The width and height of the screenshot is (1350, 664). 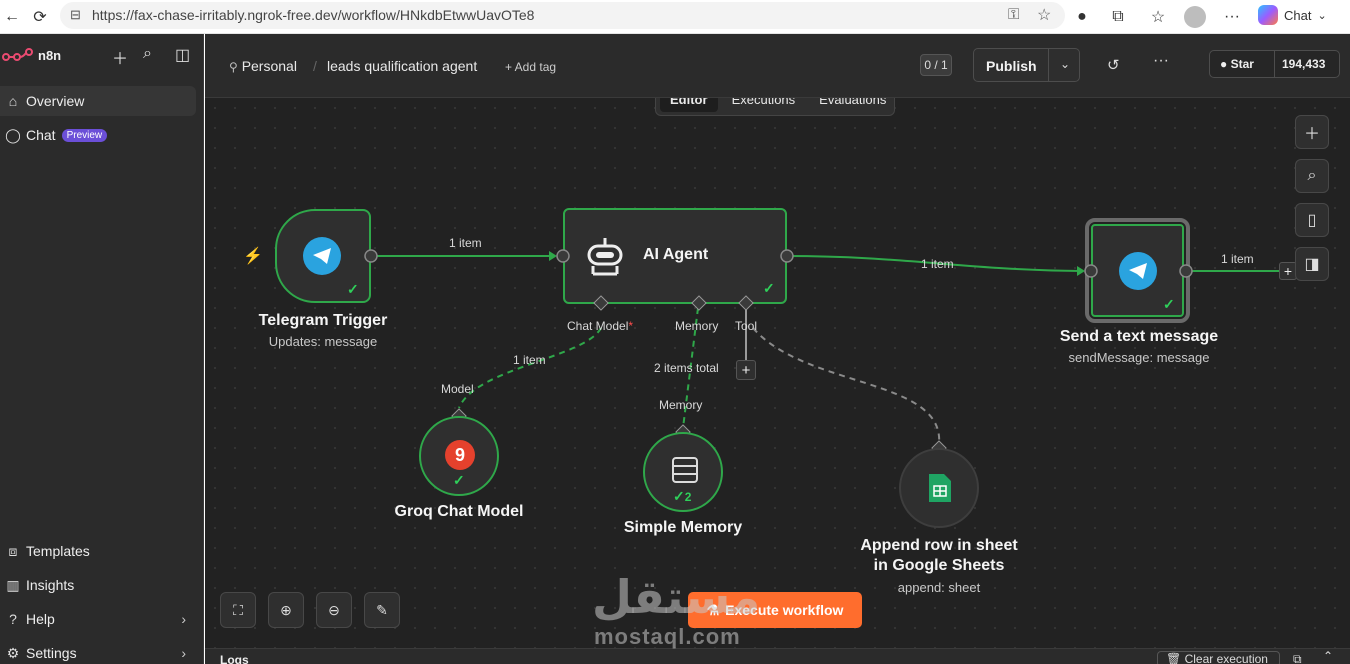 What do you see at coordinates (51, 653) in the screenshot?
I see `sidebar-item-label: Settings` at bounding box center [51, 653].